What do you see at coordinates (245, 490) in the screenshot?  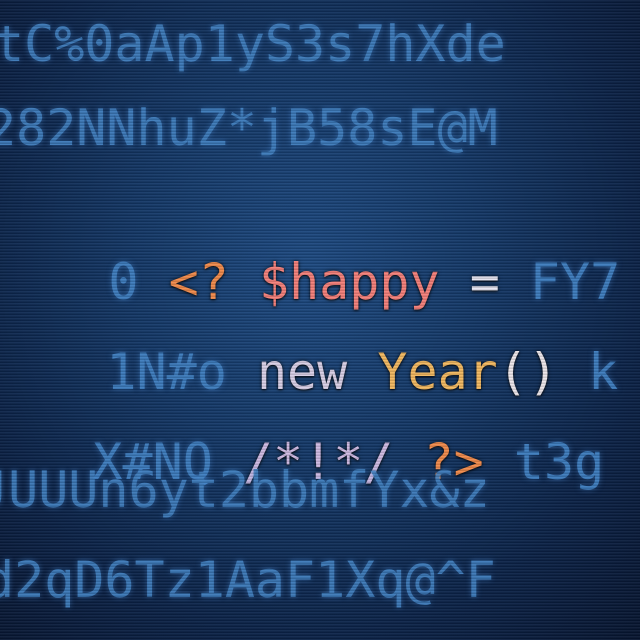 I see `code-line-6: JUUUn6yt2bbmfYx&z` at bounding box center [245, 490].